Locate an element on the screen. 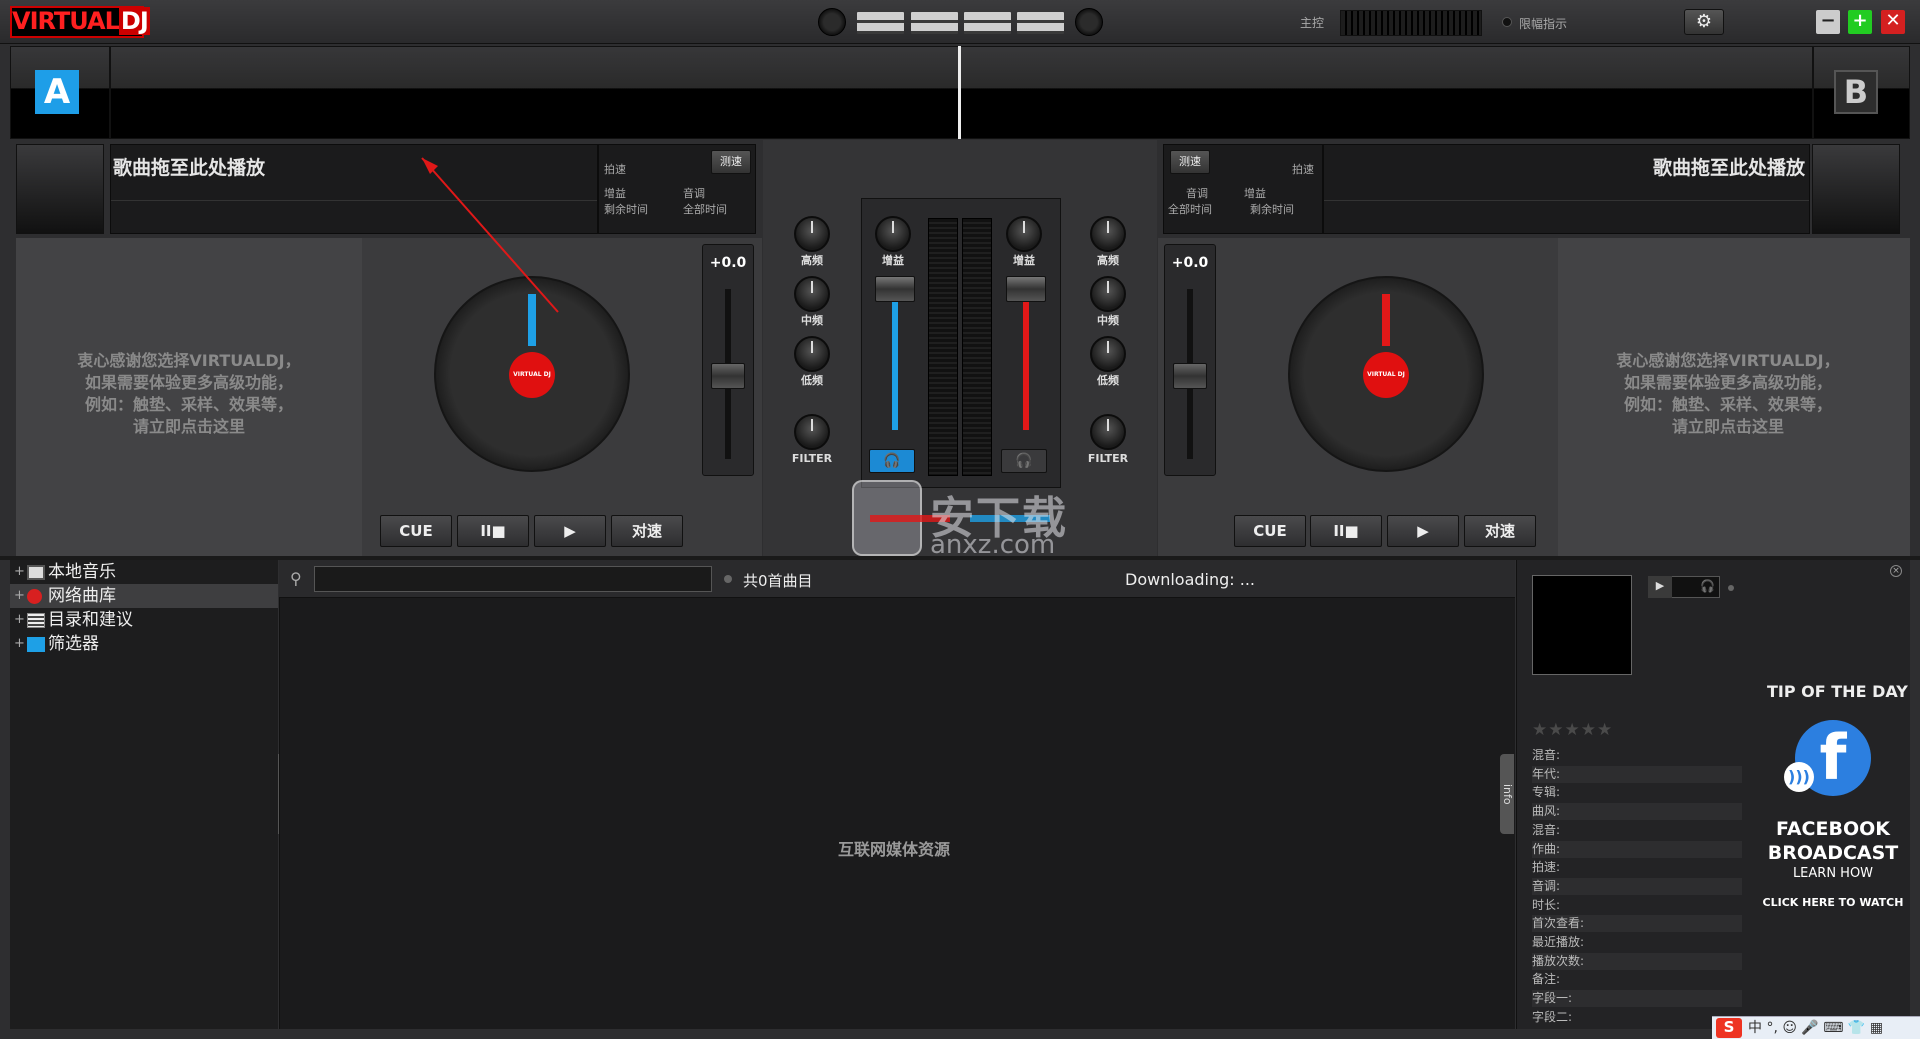 The image size is (1920, 1039). tree-item-label: 网络曲库 is located at coordinates (82, 596).